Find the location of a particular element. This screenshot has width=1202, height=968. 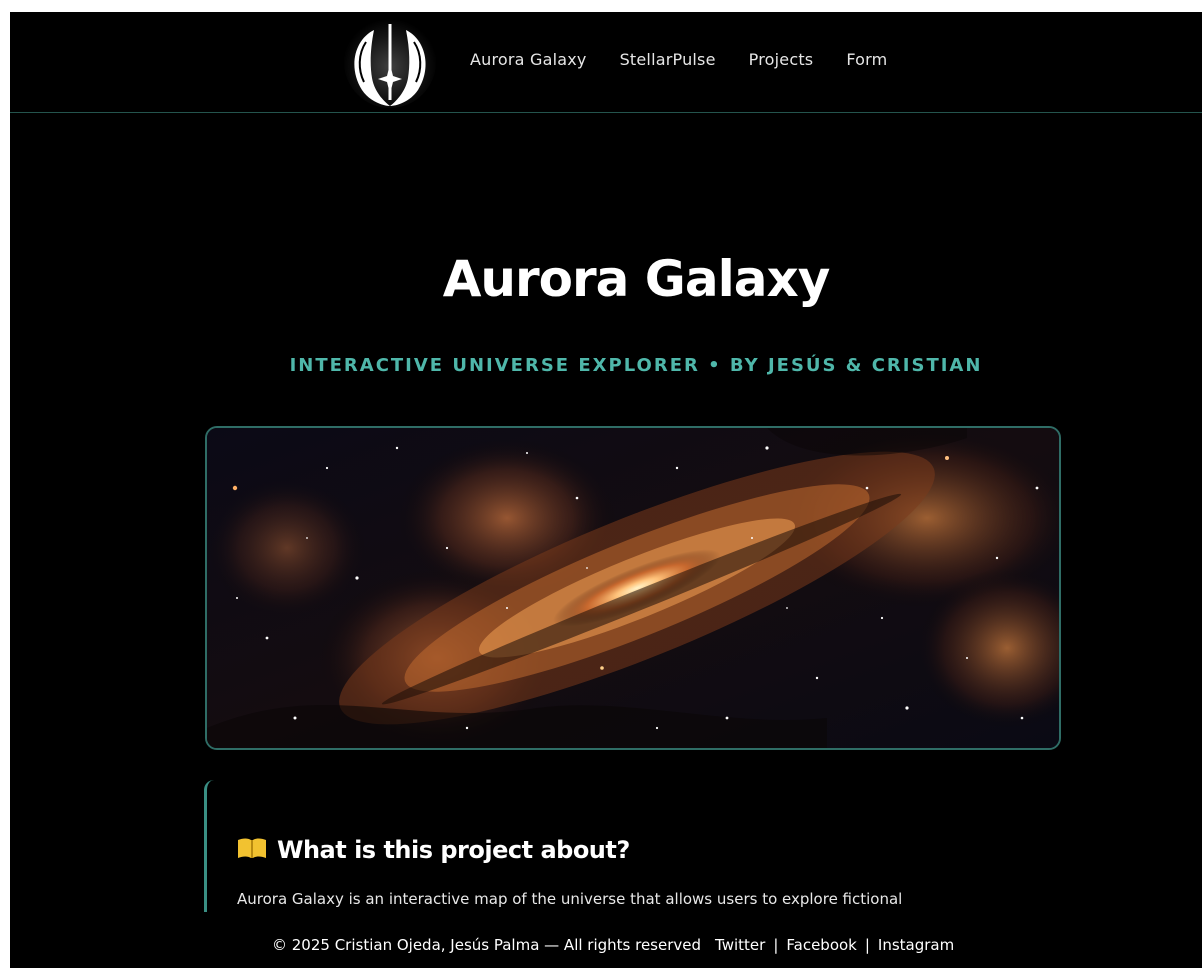

nav-link-projects: Projects is located at coordinates (781, 59).